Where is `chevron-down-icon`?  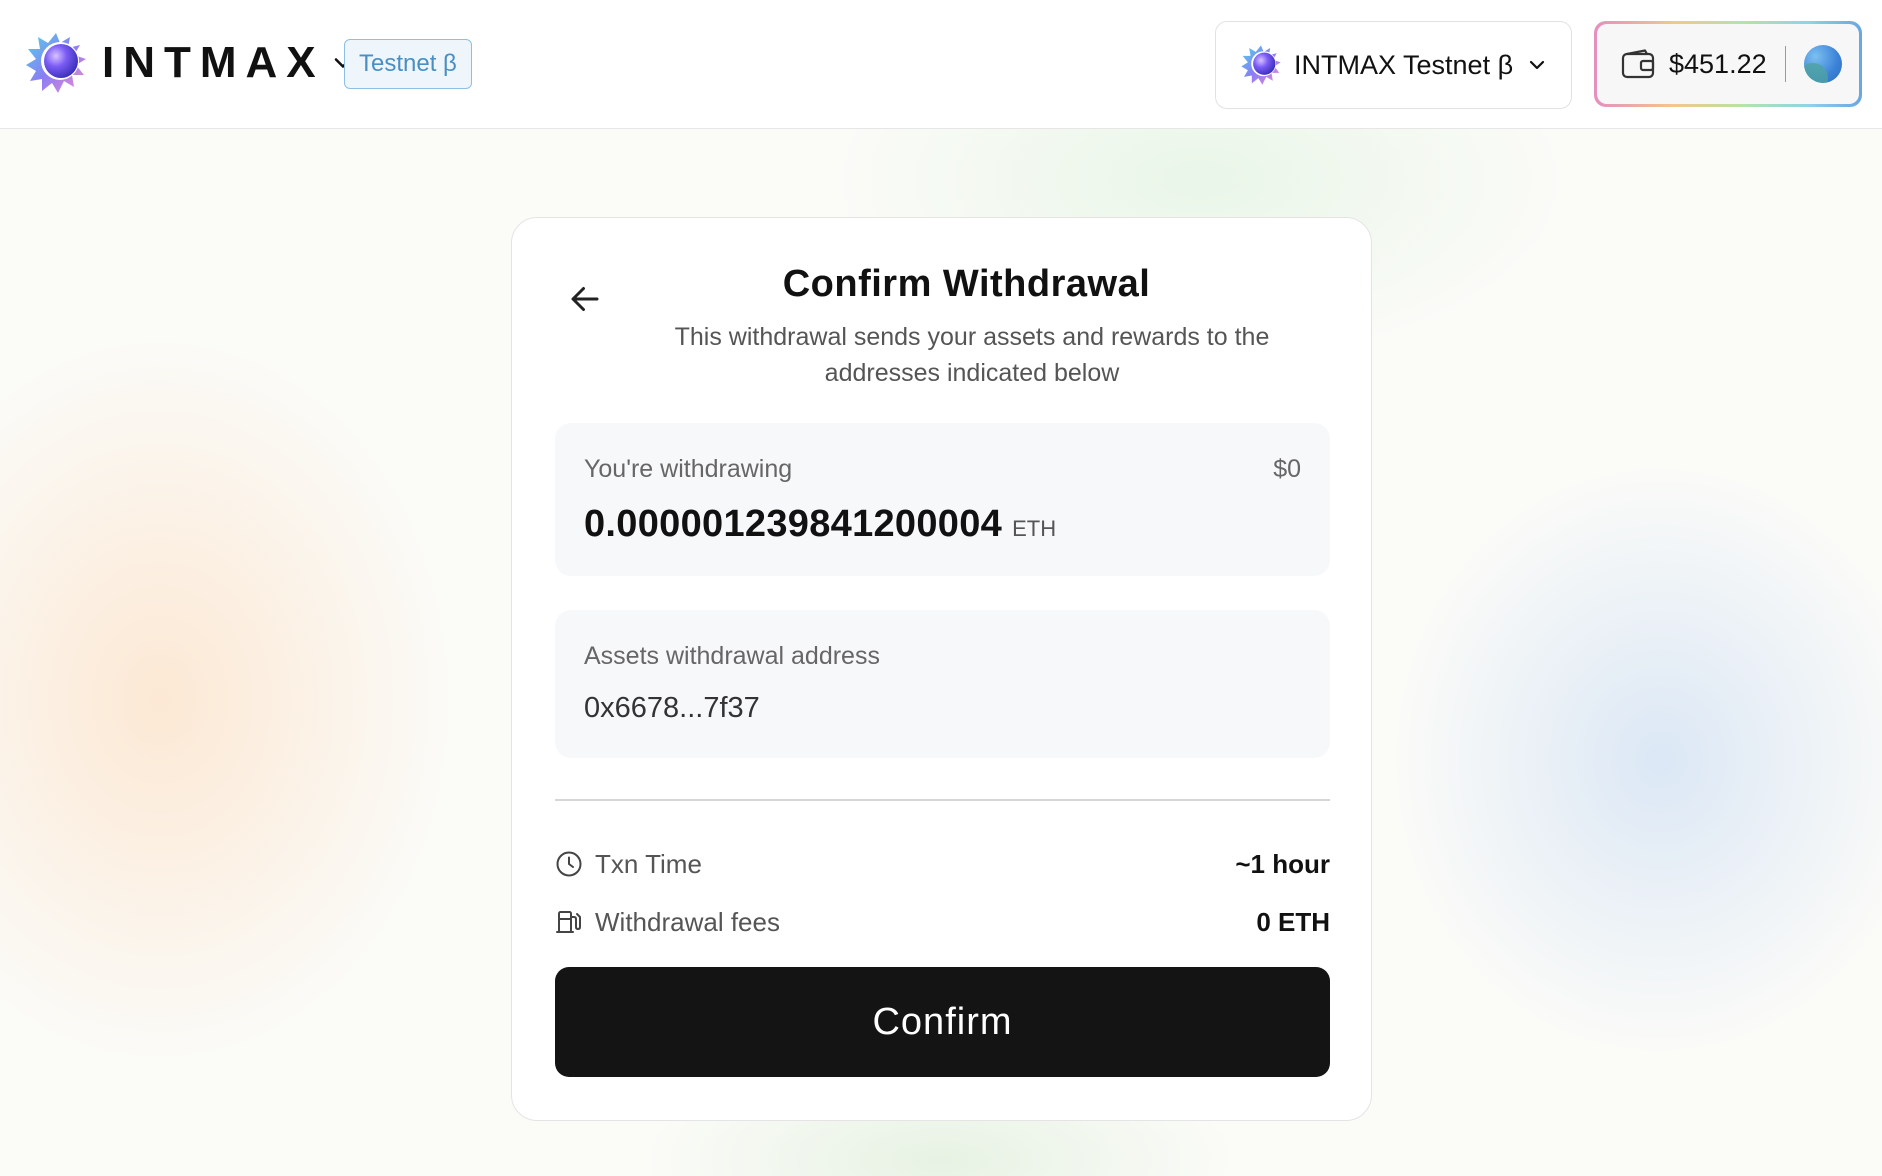
chevron-down-icon is located at coordinates (1537, 65).